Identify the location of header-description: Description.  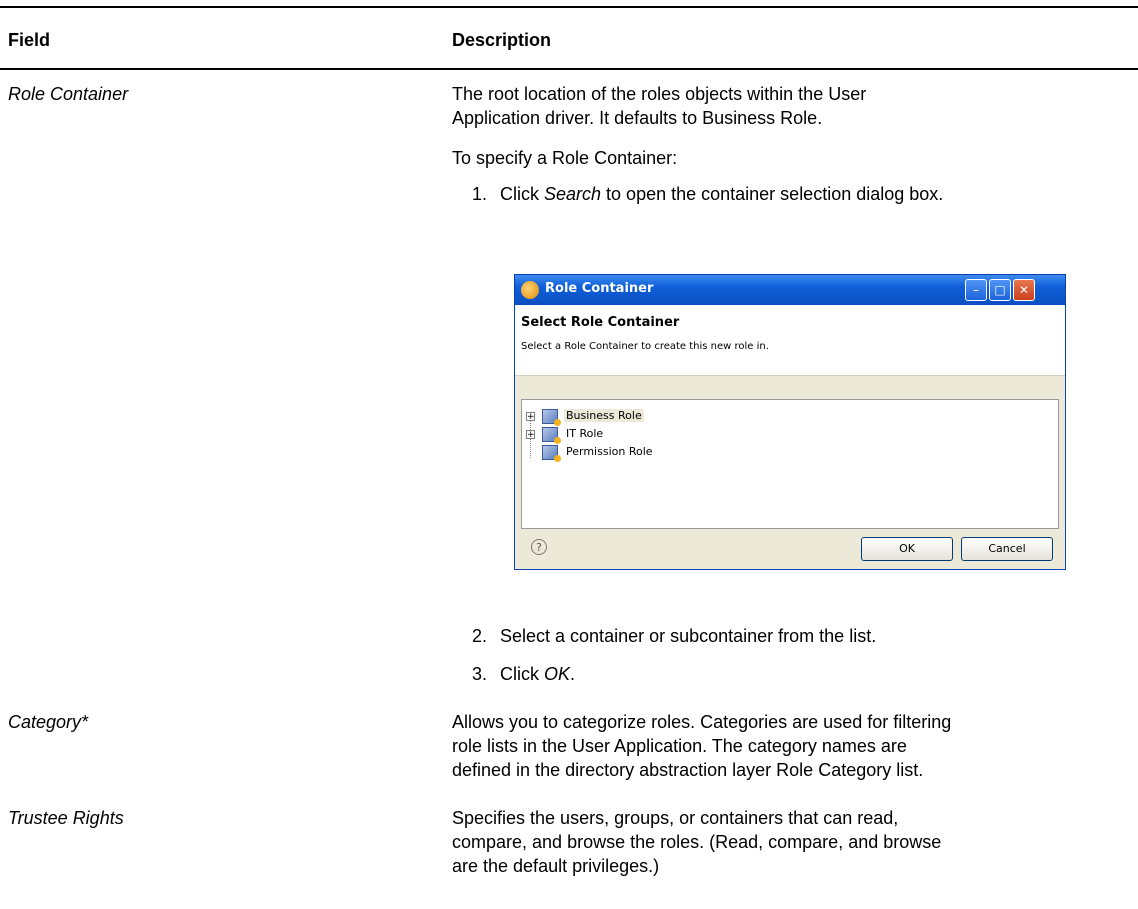
(502, 40).